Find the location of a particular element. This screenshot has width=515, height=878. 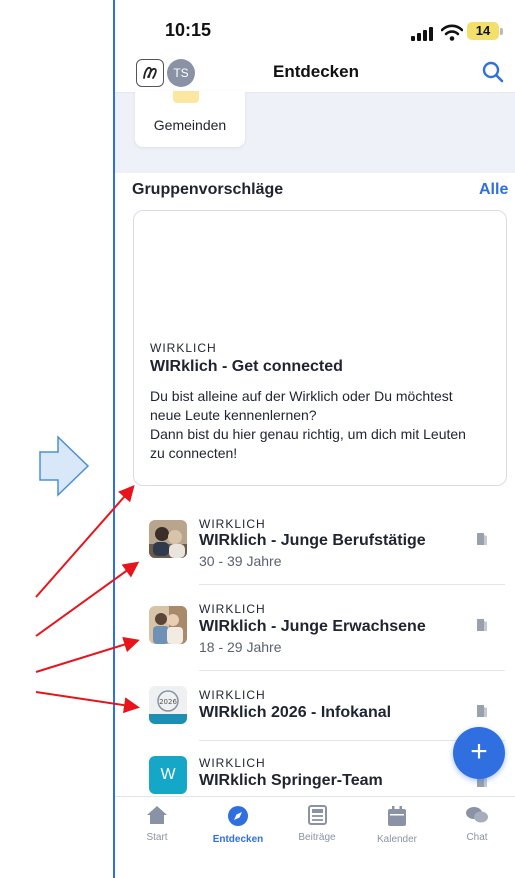

status-time: 10:15 is located at coordinates (188, 30).